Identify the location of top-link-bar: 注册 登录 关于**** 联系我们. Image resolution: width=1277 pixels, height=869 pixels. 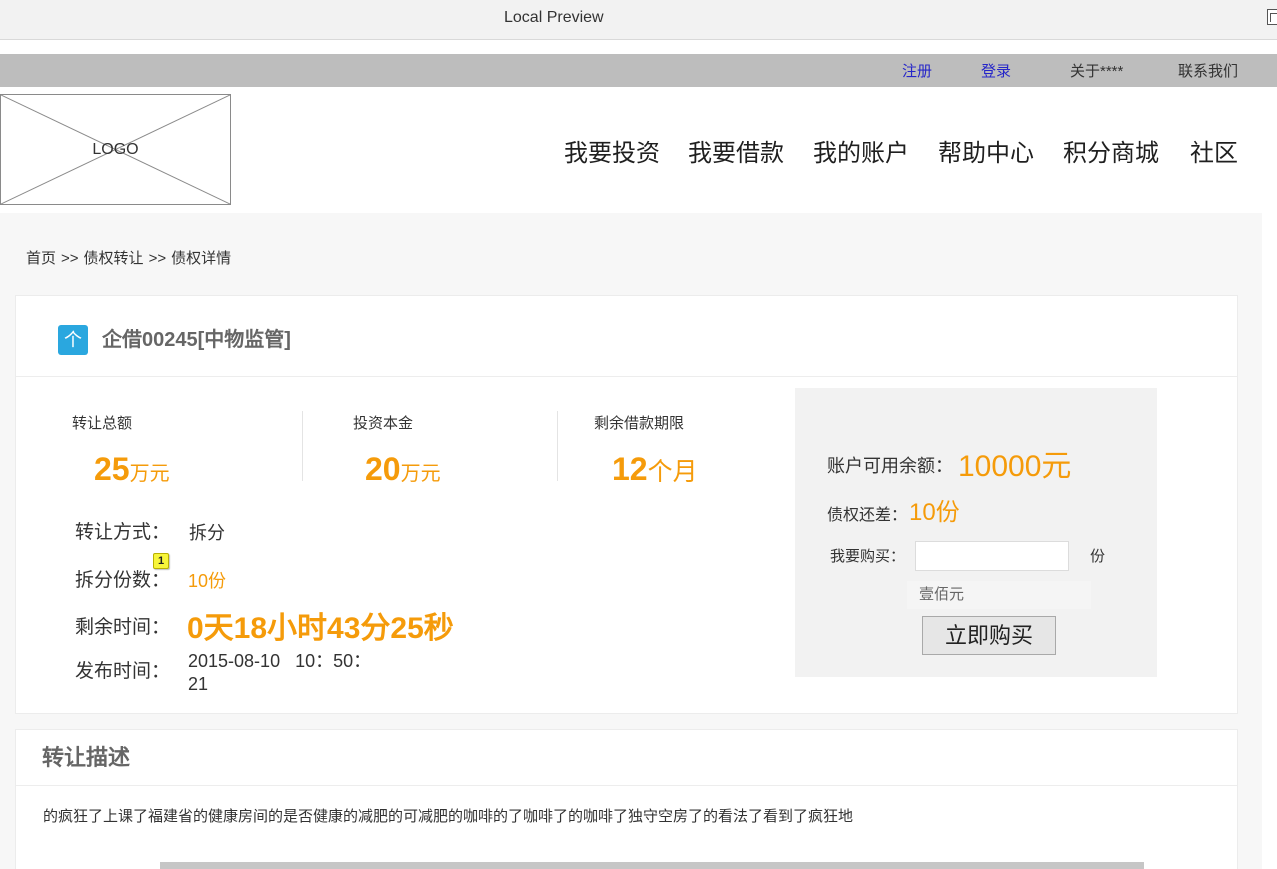
(638, 70).